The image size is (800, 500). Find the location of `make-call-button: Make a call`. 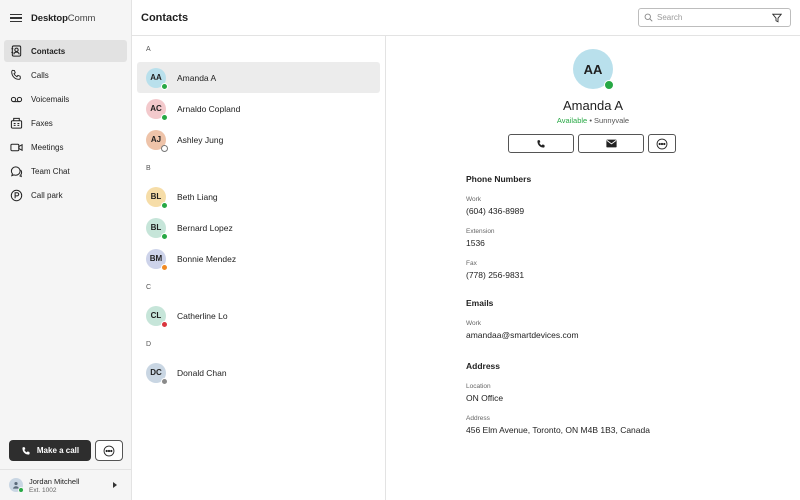

make-call-button: Make a call is located at coordinates (50, 450).